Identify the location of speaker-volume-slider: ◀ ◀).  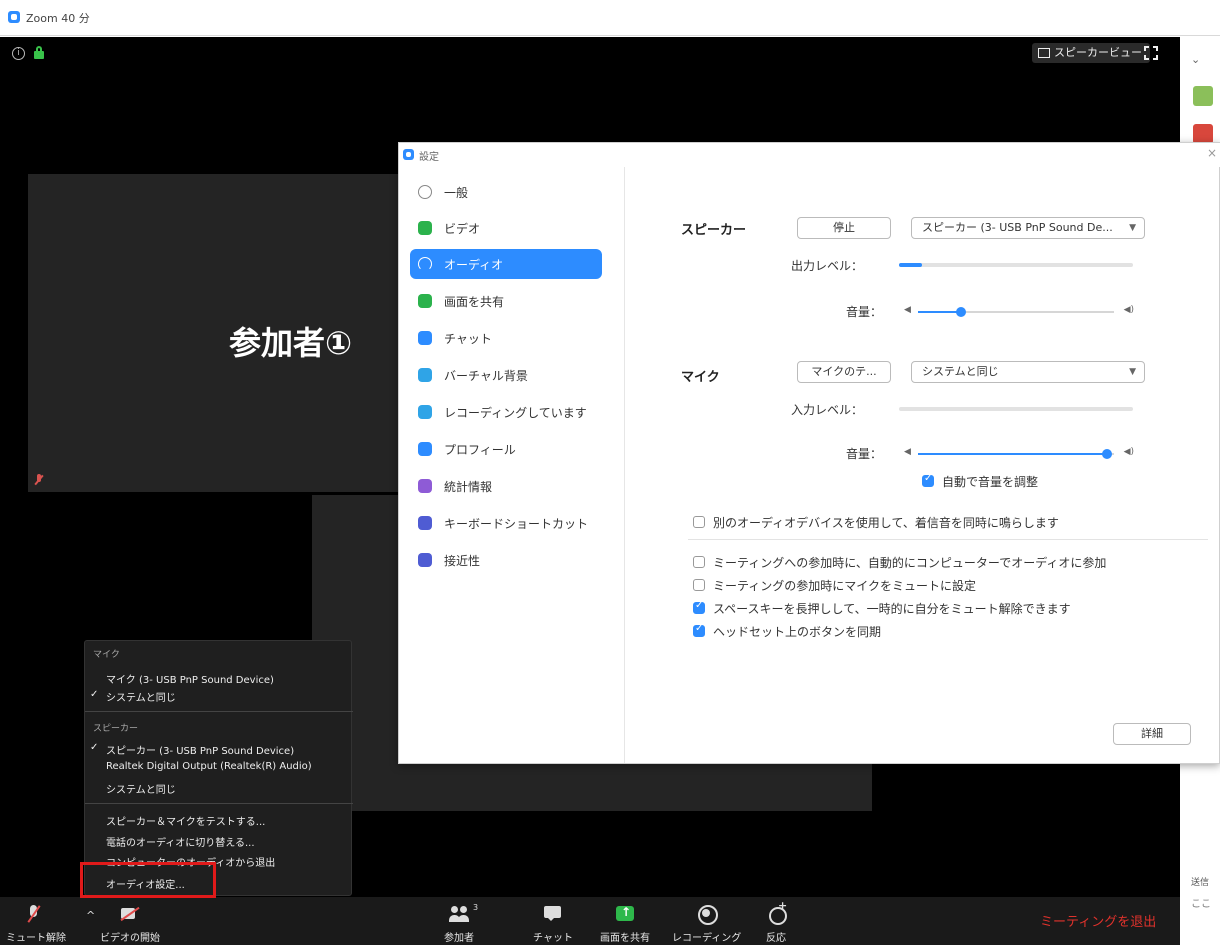
(1019, 312).